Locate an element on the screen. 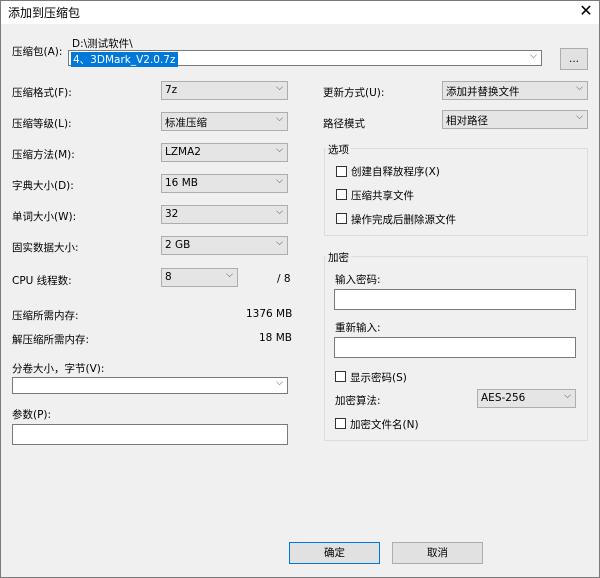 The height and width of the screenshot is (578, 600). mem-decompress-value: 18 MB is located at coordinates (275, 338).